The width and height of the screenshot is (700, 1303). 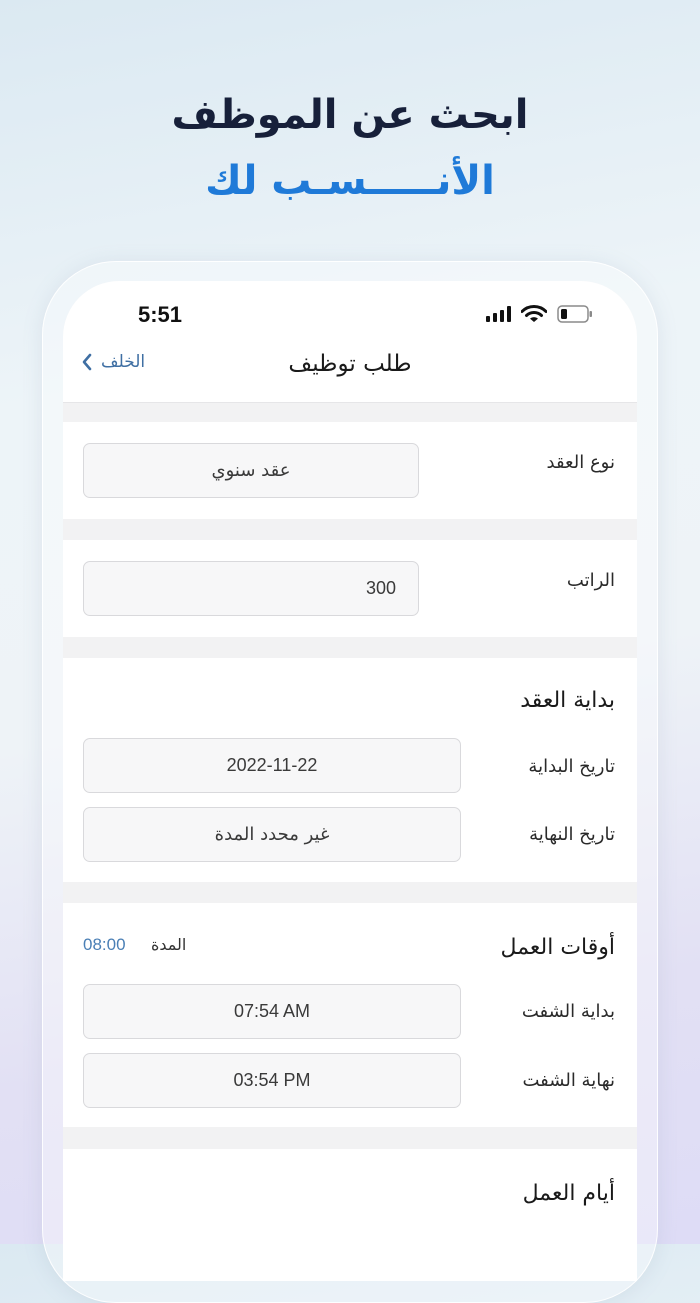 What do you see at coordinates (350, 181) in the screenshot?
I see `promo-title-line2: الأنـــــسـب لك` at bounding box center [350, 181].